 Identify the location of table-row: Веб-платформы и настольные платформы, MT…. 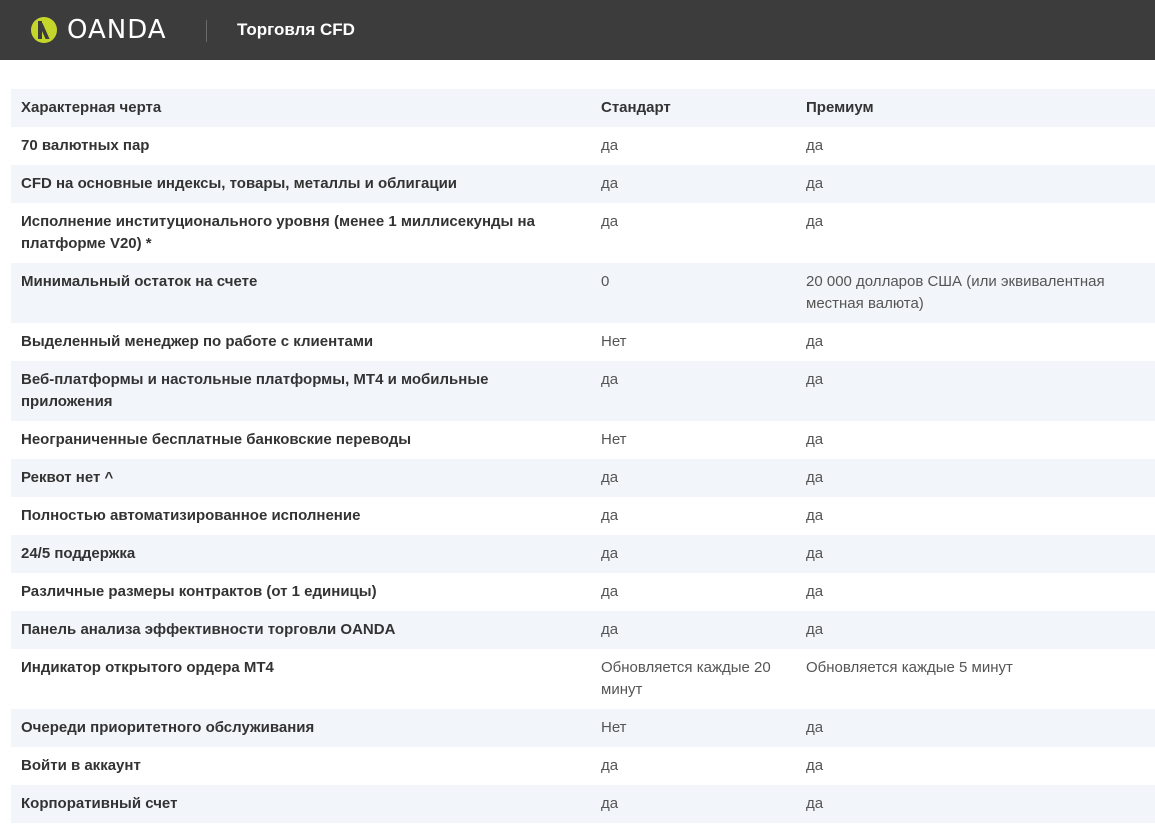
(583, 391).